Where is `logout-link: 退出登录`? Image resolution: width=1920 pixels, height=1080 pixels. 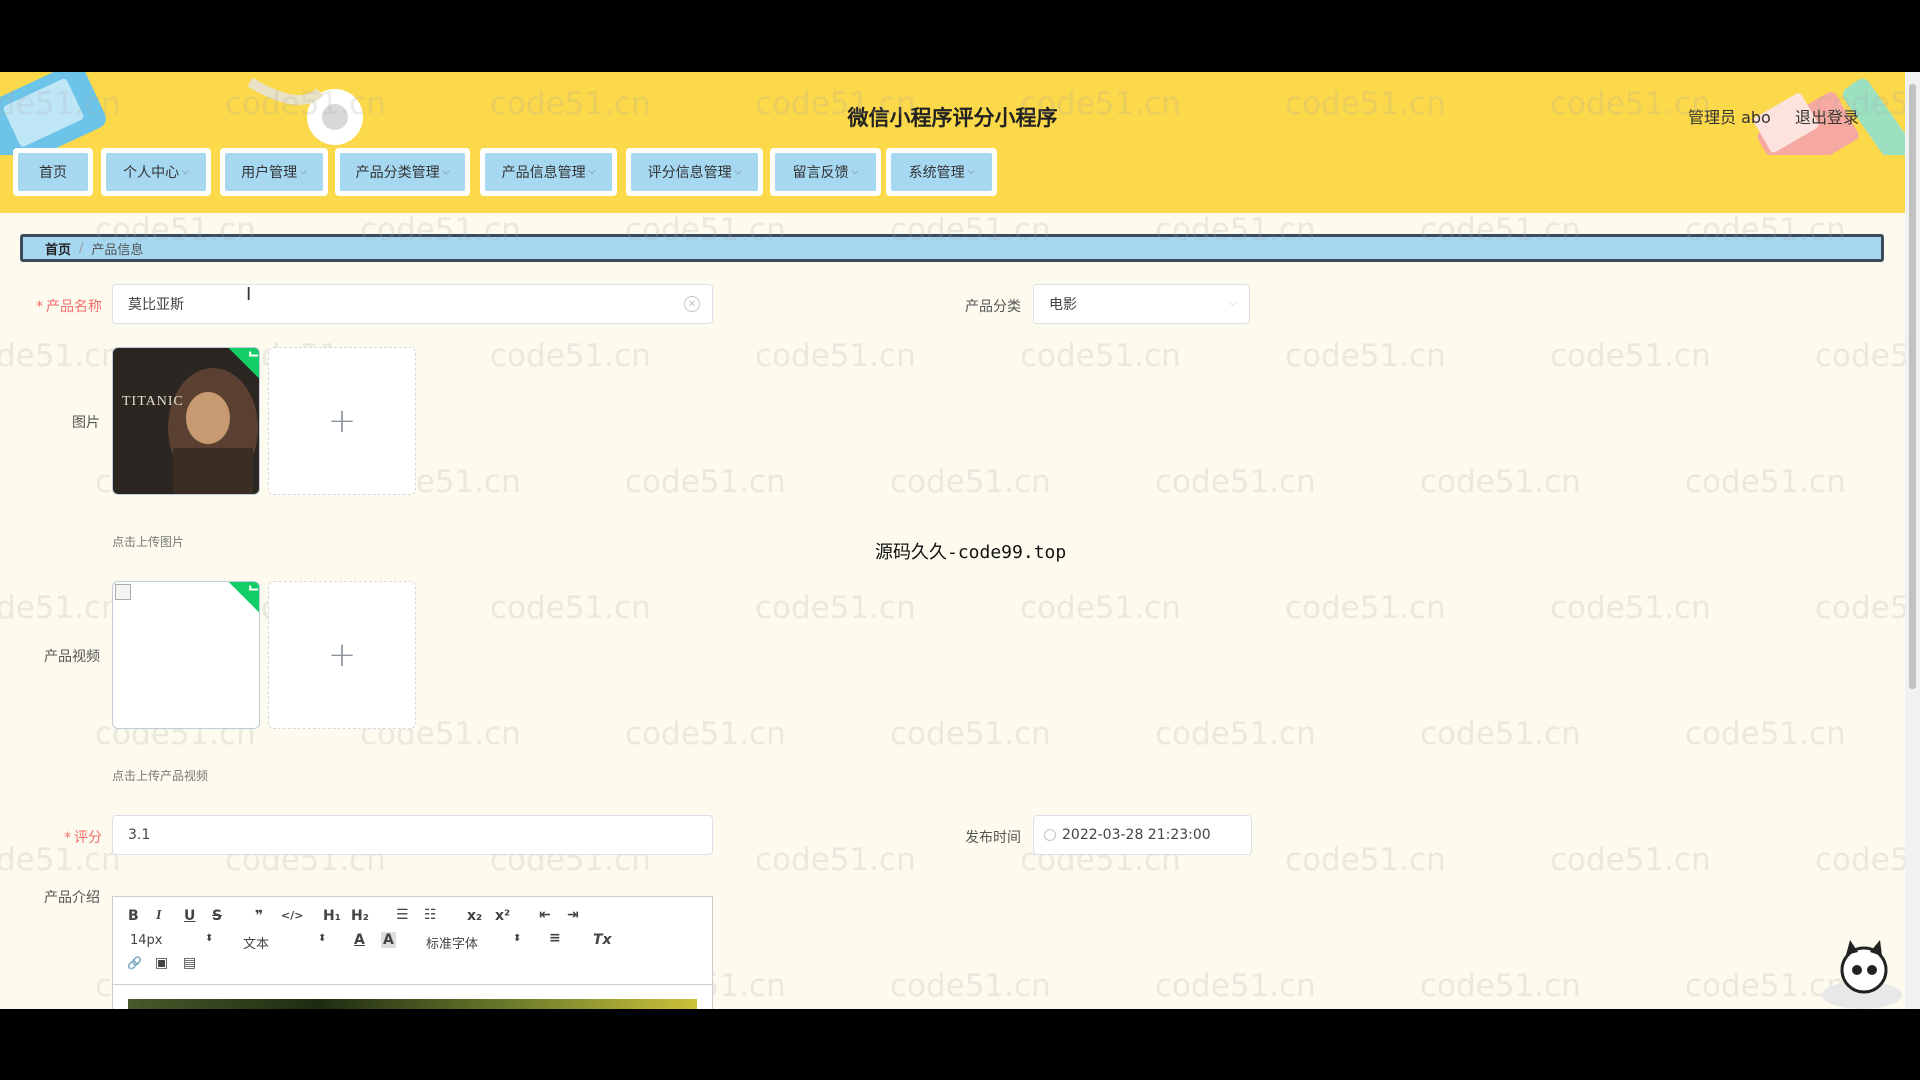
logout-link: 退出登录 is located at coordinates (1827, 116).